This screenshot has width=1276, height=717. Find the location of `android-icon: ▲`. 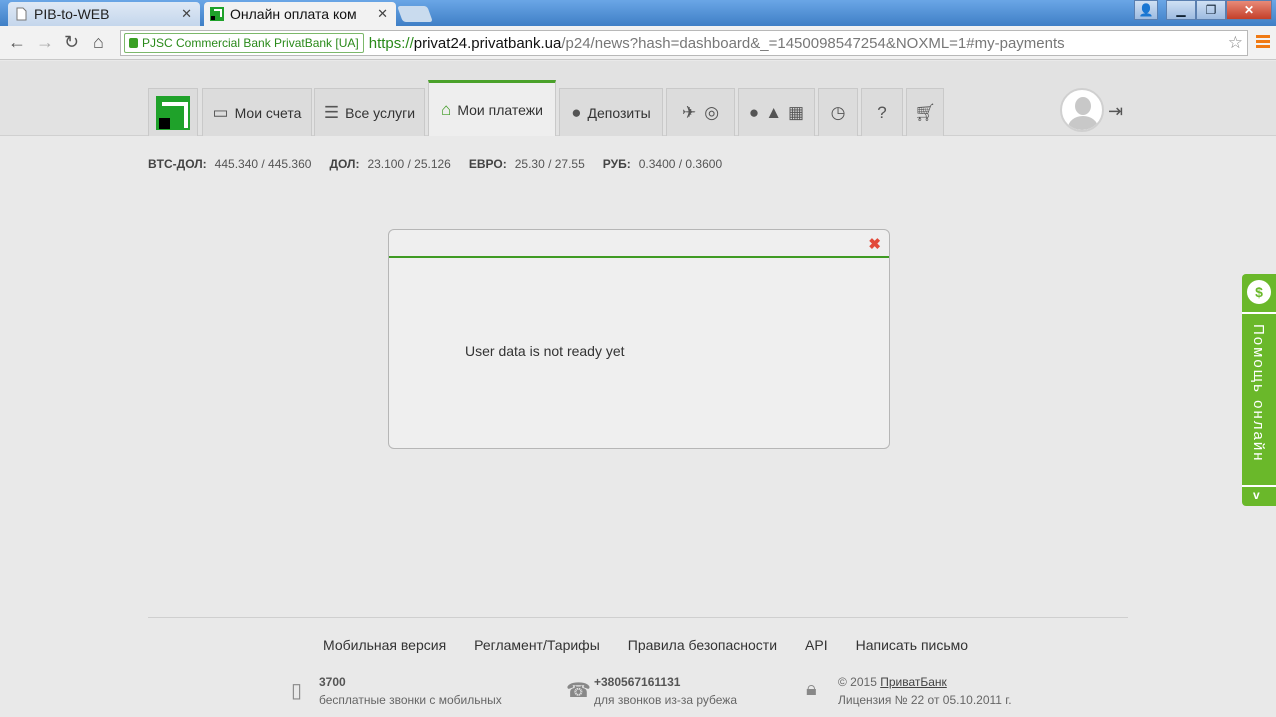

android-icon: ▲ is located at coordinates (774, 112).